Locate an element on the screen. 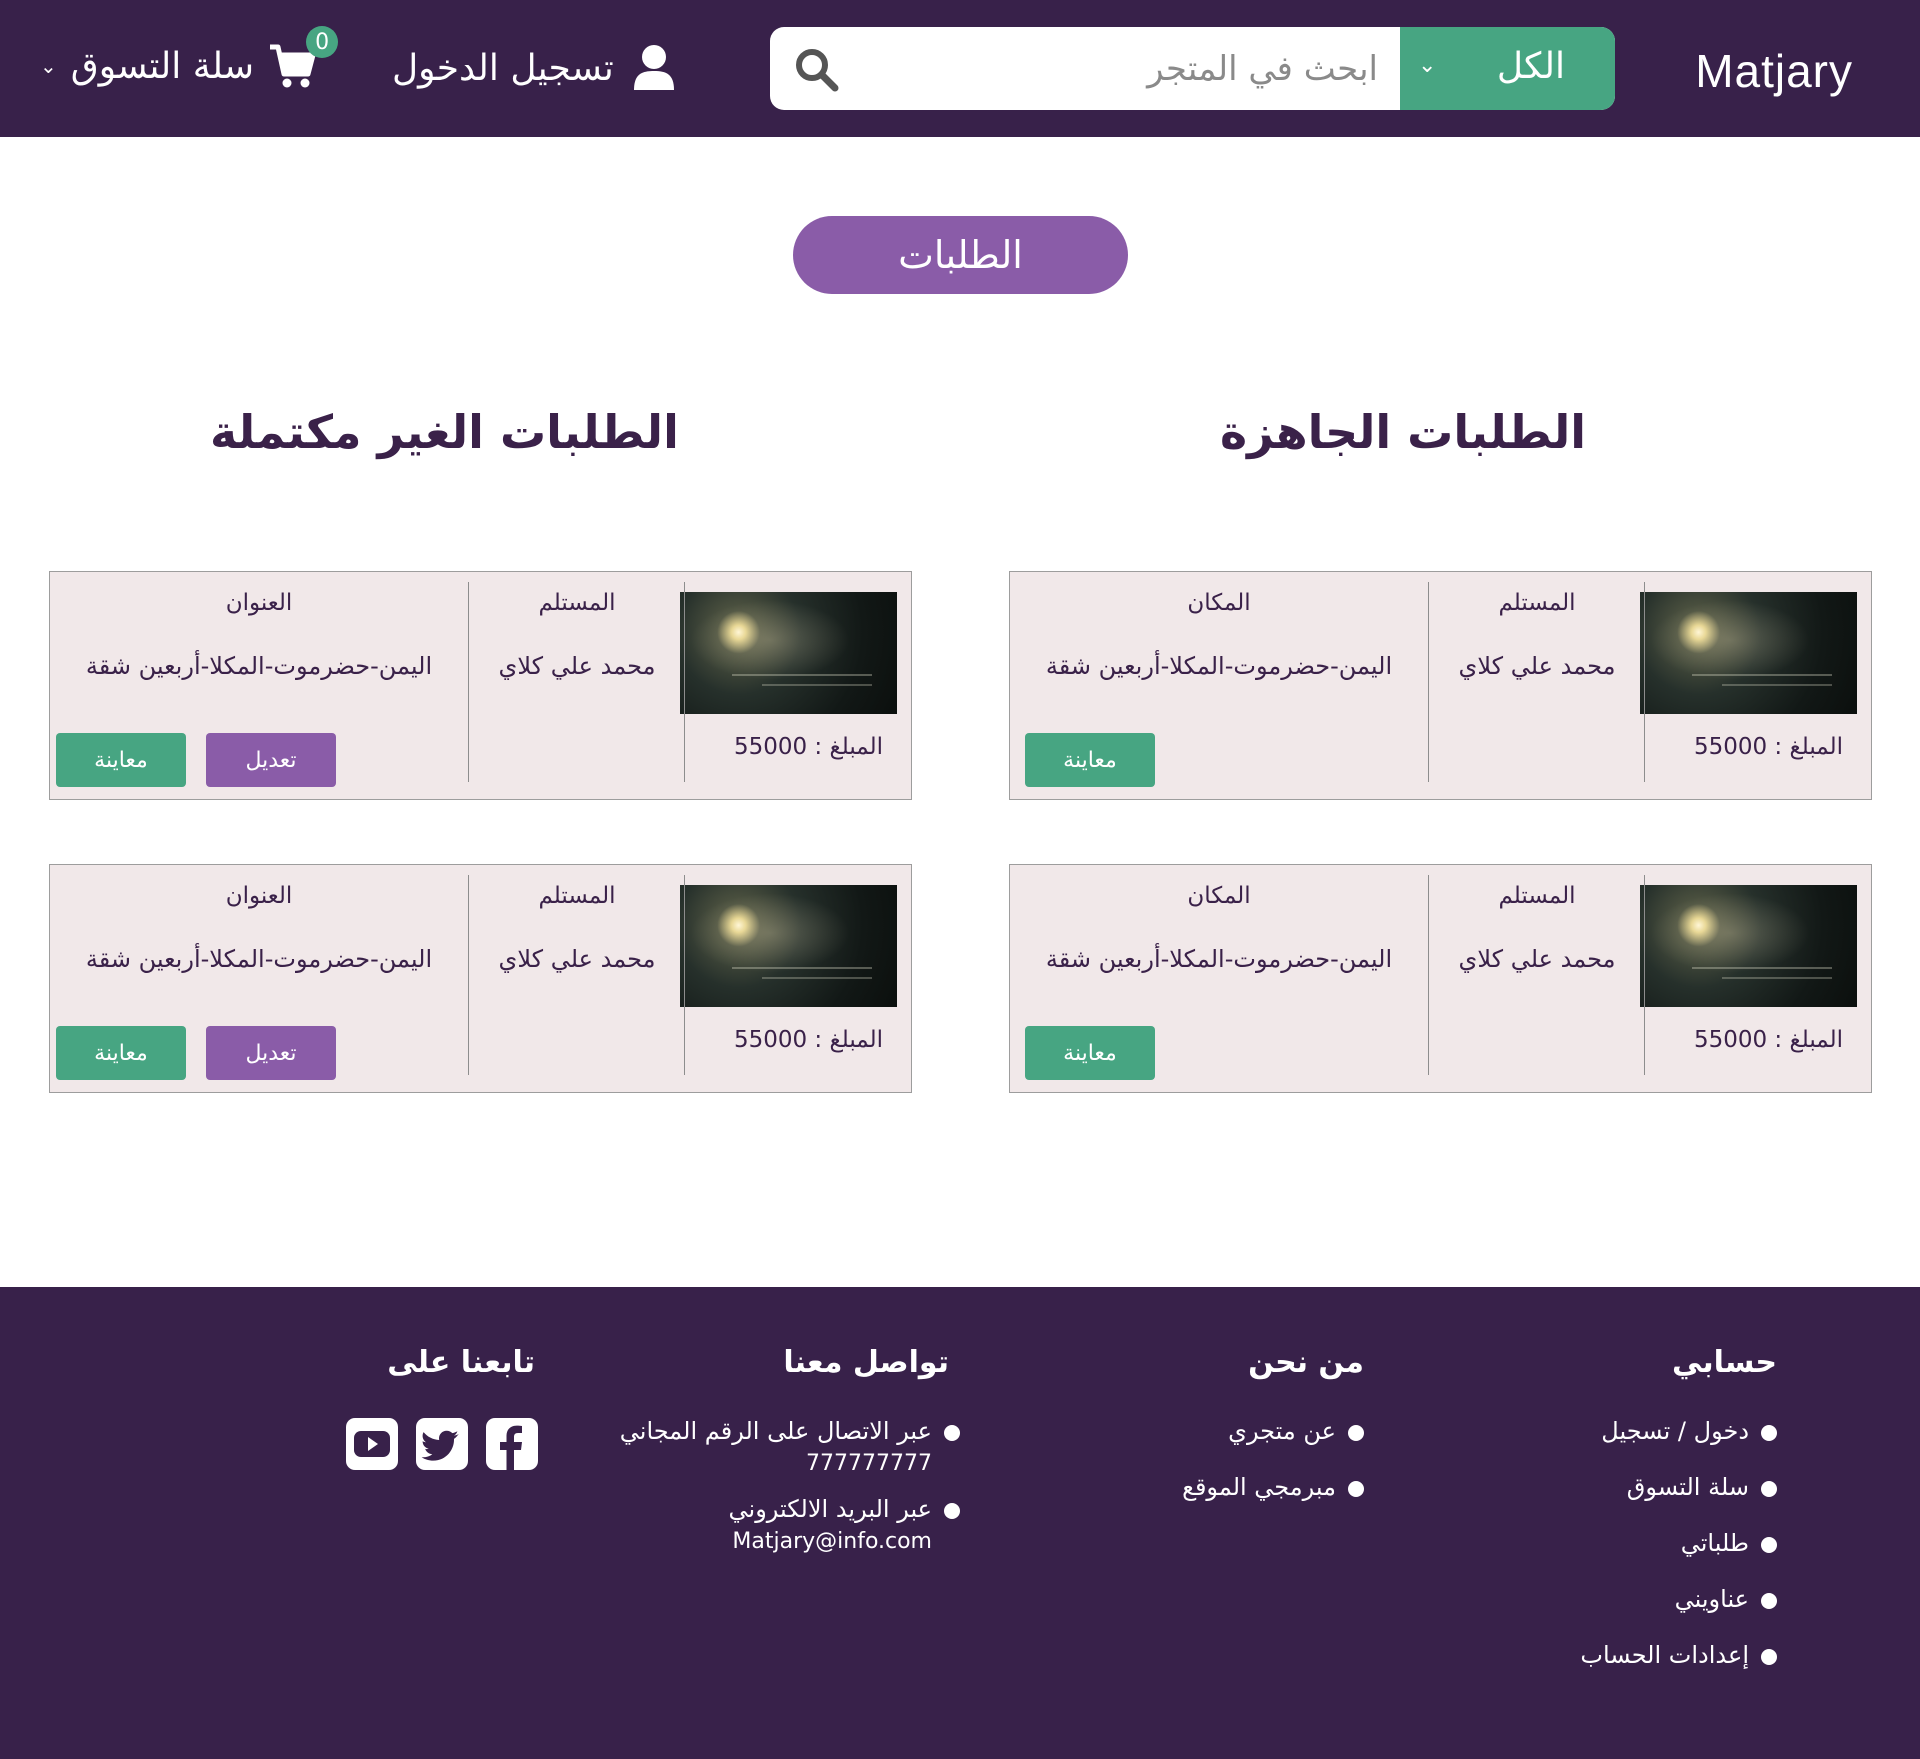 The width and height of the screenshot is (1920, 1759). contact-label: عبر البريد الالكتروني is located at coordinates (830, 1509).